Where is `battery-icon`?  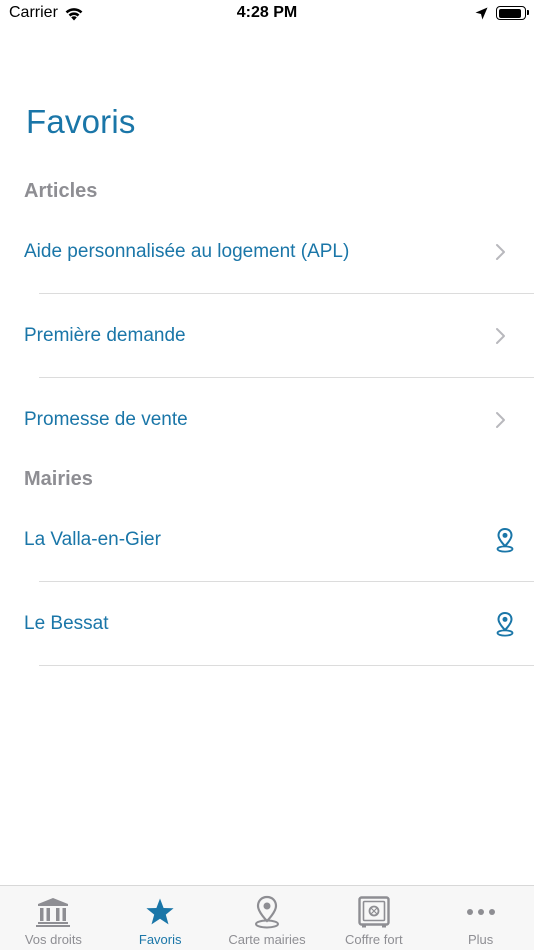
battery-icon is located at coordinates (512, 13).